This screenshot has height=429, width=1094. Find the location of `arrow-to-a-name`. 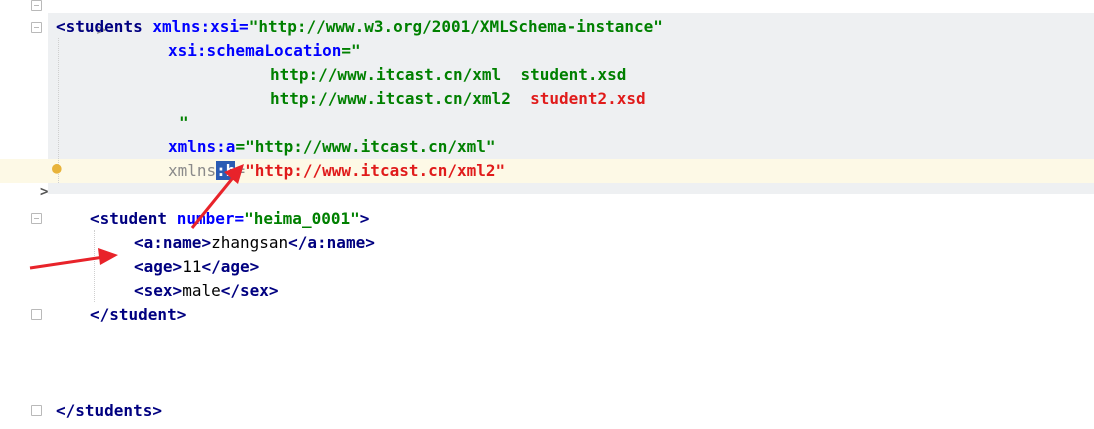

arrow-to-a-name is located at coordinates (73, 259).